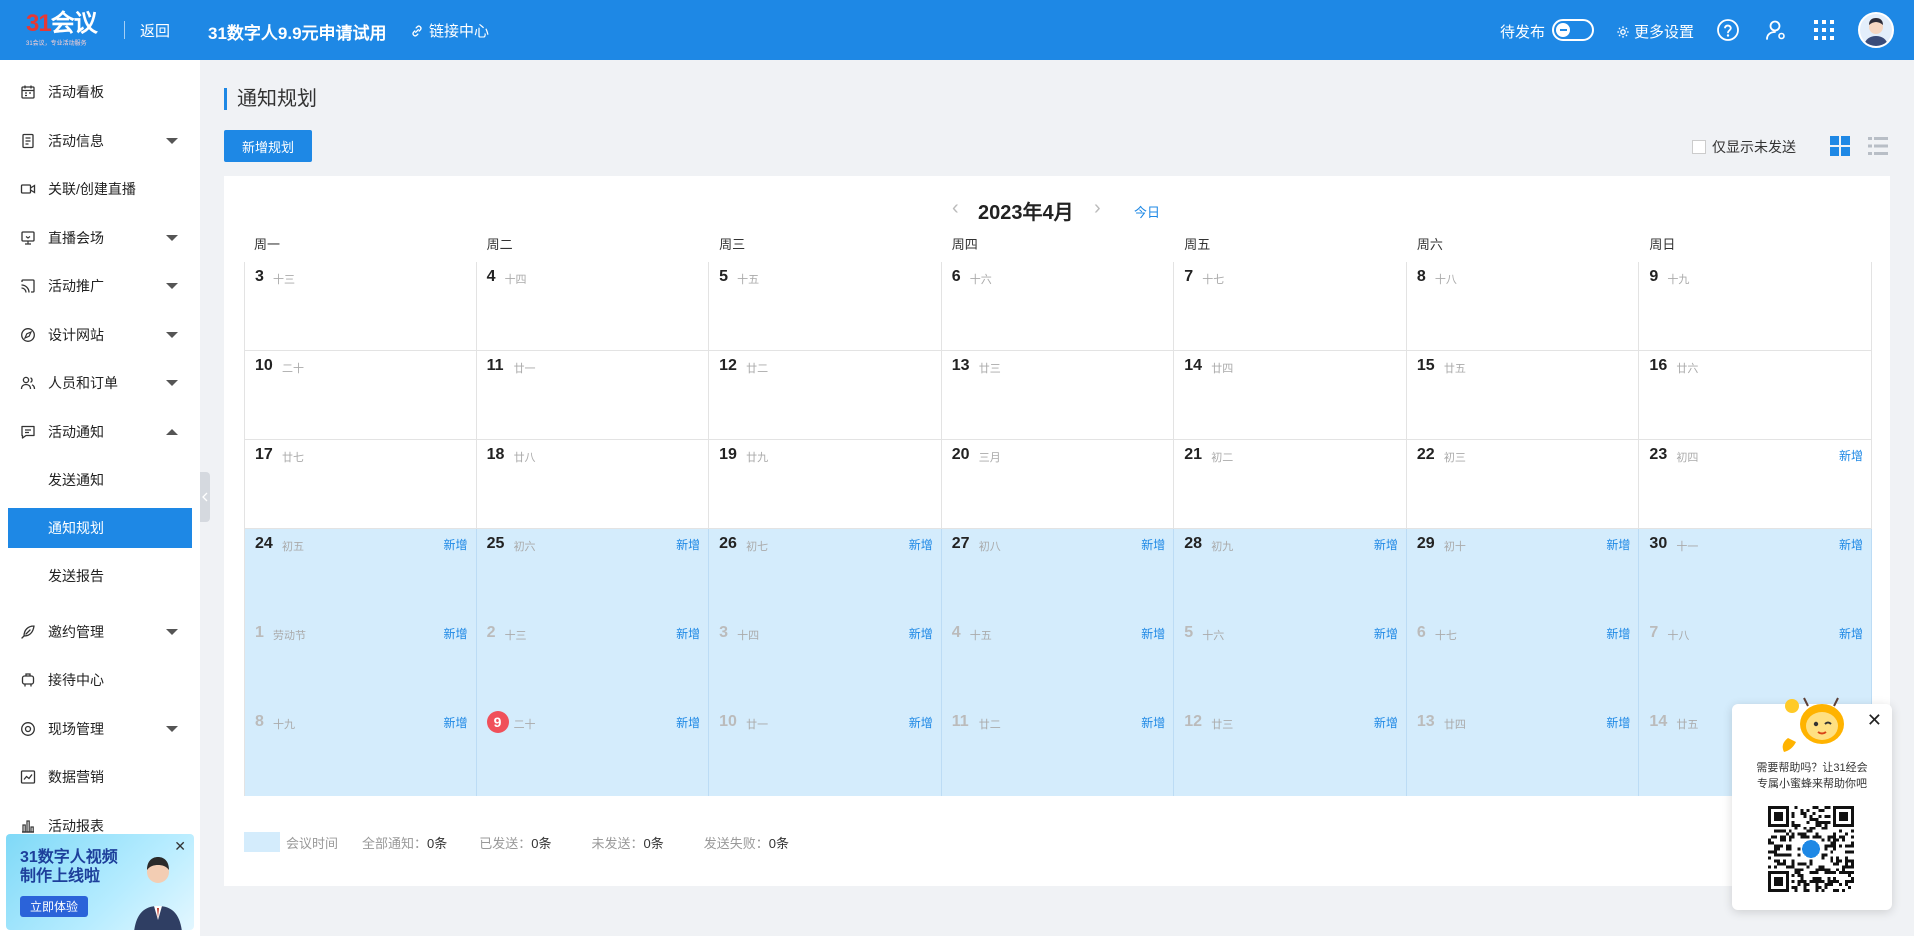 This screenshot has width=1914, height=936. I want to click on calendar-day-cell: 28 初九 新增, so click(1290, 573).